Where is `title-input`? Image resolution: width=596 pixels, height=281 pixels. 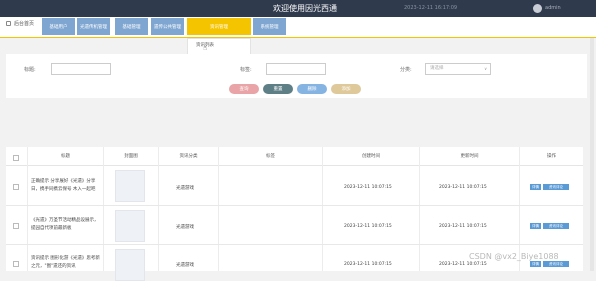
title-input is located at coordinates (81, 69).